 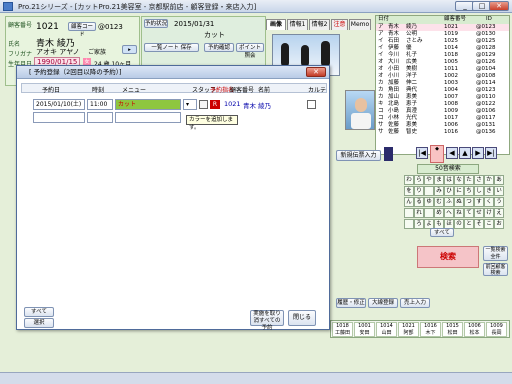 What do you see at coordinates (489, 213) in the screenshot?
I see `kana-key: け` at bounding box center [489, 213].